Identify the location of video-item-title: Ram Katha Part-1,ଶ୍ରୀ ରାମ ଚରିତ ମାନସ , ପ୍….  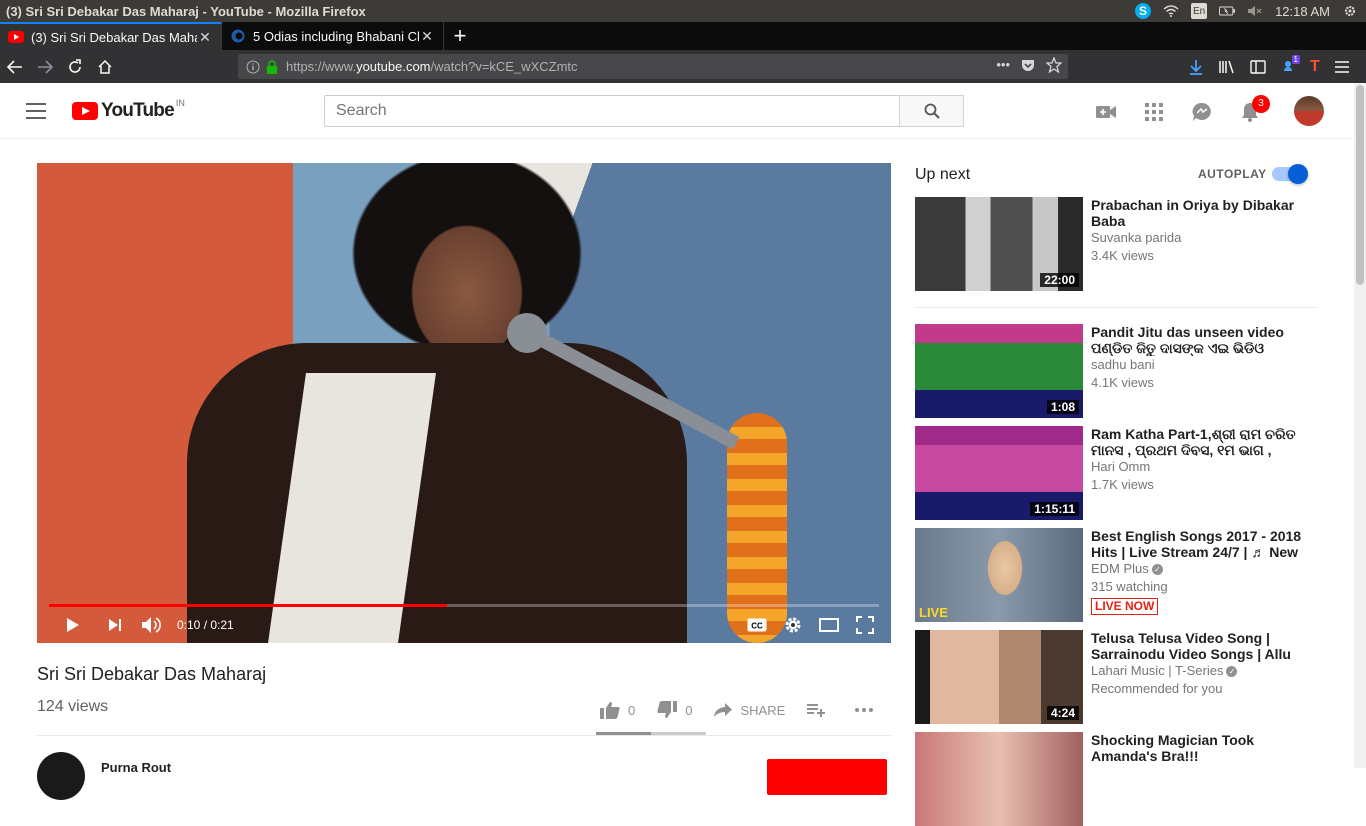
(1203, 442).